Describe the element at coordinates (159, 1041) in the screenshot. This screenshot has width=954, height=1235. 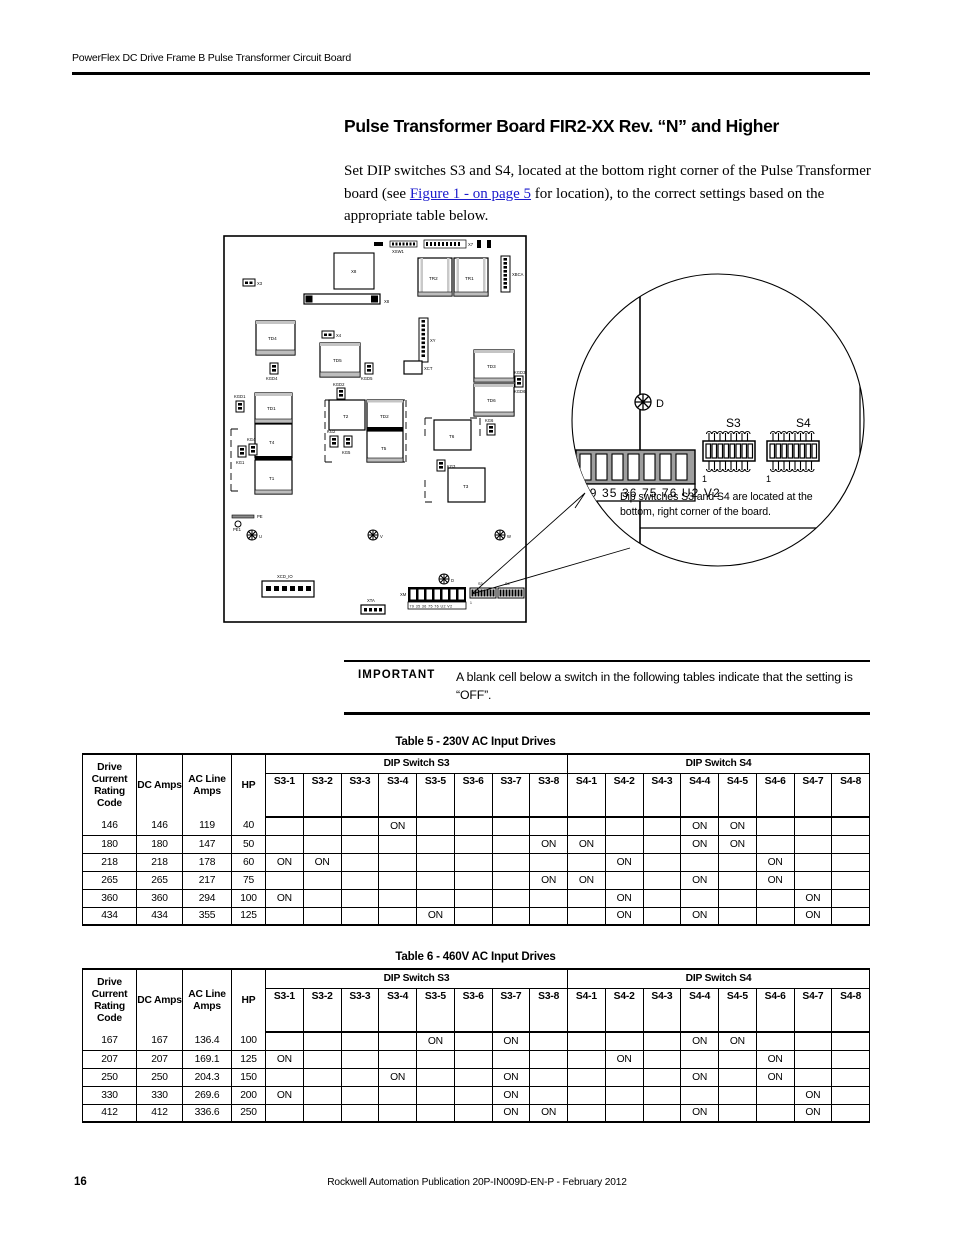
I see `cell-dc-amps: 167` at that location.